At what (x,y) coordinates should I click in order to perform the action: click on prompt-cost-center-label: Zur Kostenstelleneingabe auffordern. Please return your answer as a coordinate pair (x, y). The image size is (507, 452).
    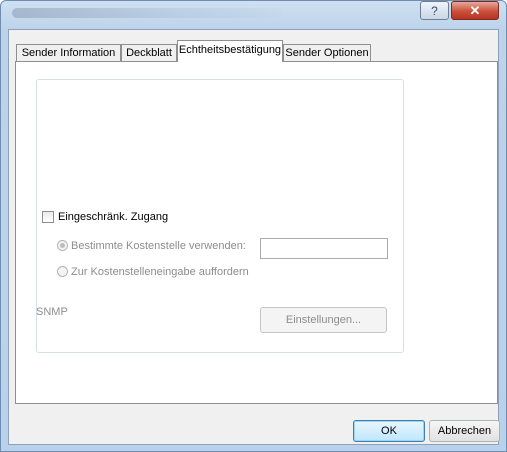
    Looking at the image, I should click on (160, 272).